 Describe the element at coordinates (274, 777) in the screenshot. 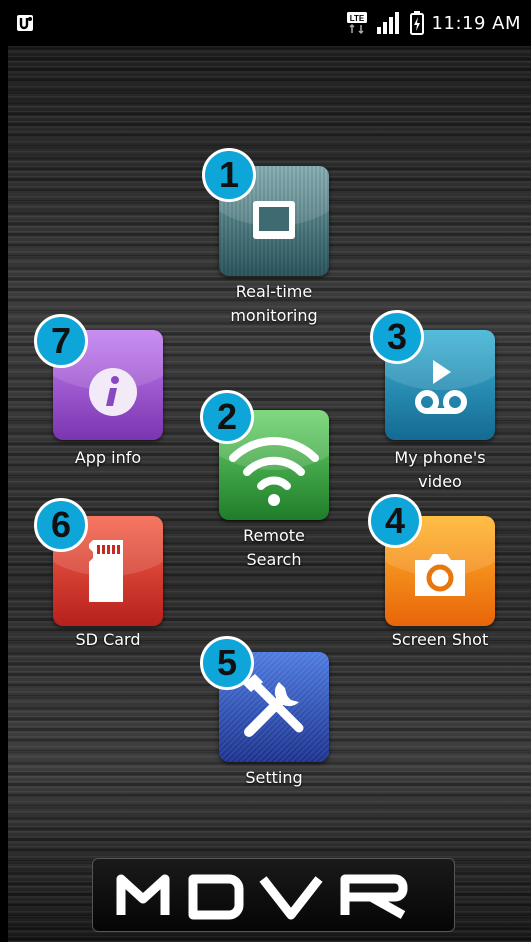

I see `setting-label: Setting` at that location.